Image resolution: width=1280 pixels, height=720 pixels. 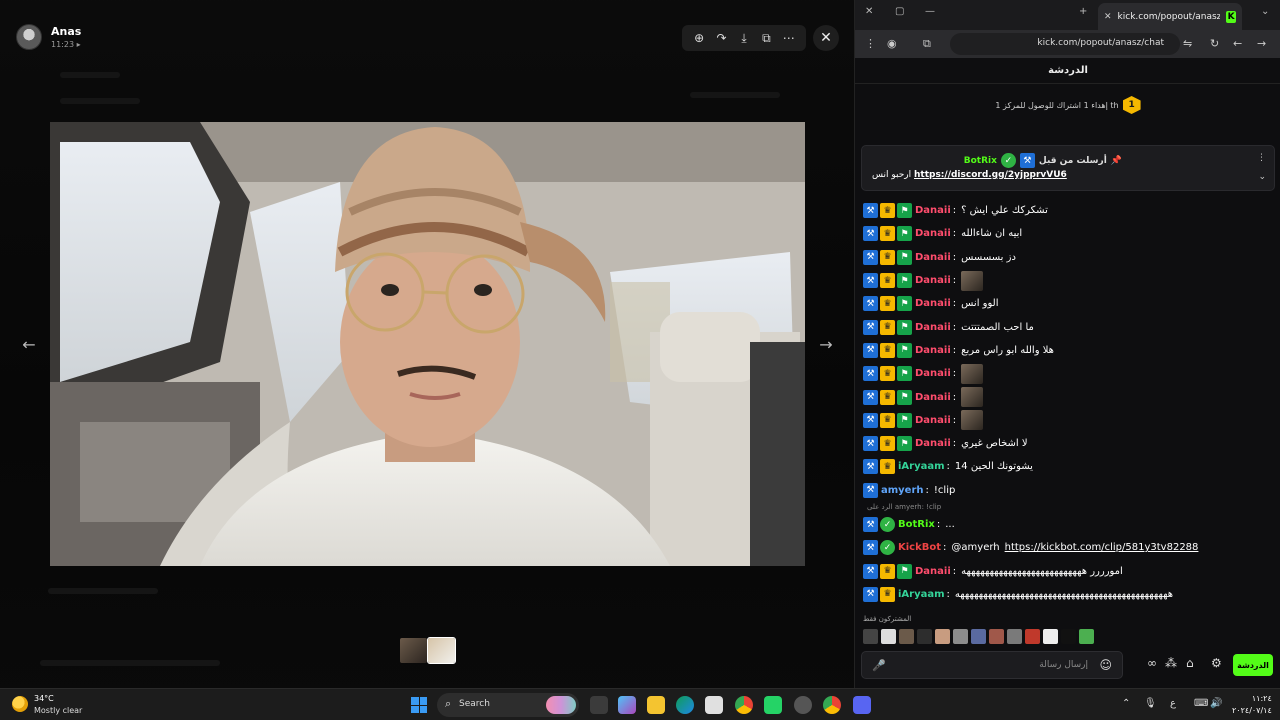 What do you see at coordinates (699, 38) in the screenshot?
I see `zoom-icon: ⊕` at bounding box center [699, 38].